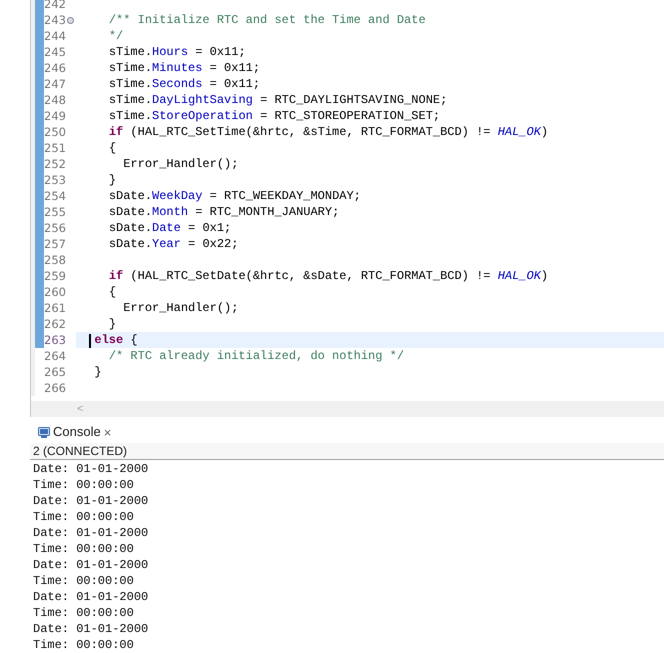 This screenshot has height=653, width=664. I want to click on code-comment: /** Initialize RTC and set the Time and Date, so click(267, 20).